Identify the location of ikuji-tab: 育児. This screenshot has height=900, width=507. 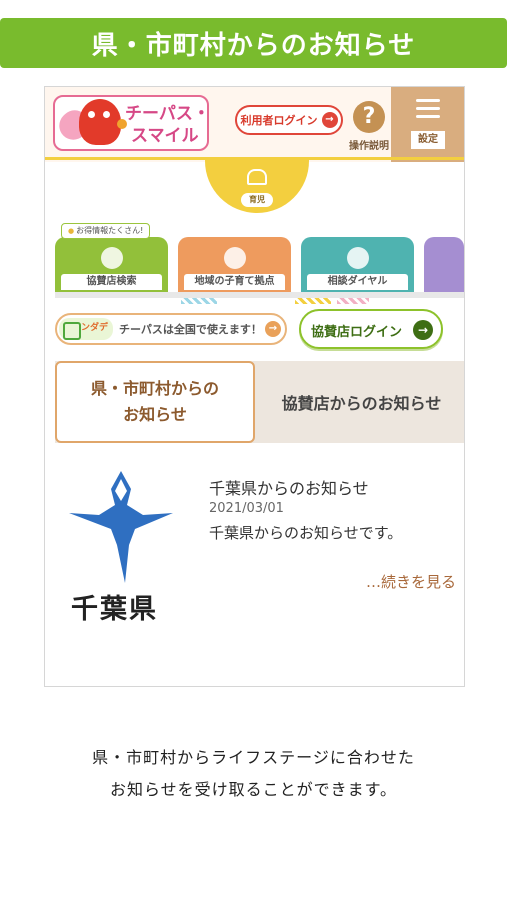
(257, 185).